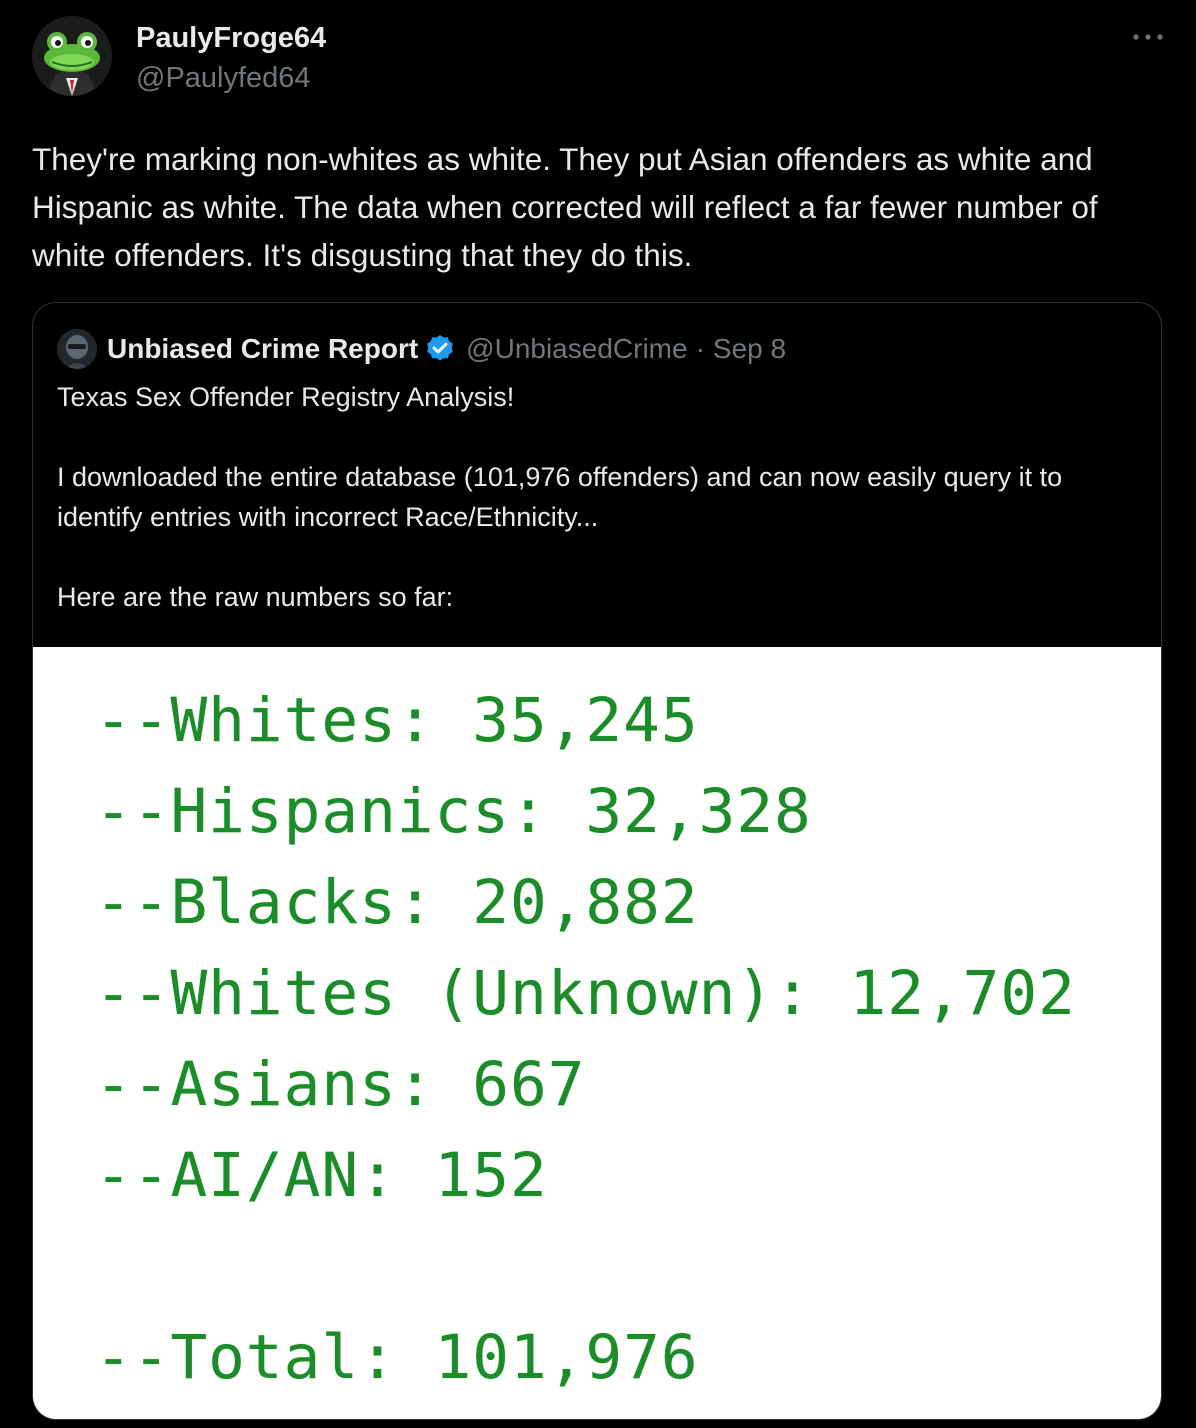 This screenshot has height=1428, width=1196. Describe the element at coordinates (321, 1175) in the screenshot. I see `image-line-aian: --AI/AN: 152` at that location.